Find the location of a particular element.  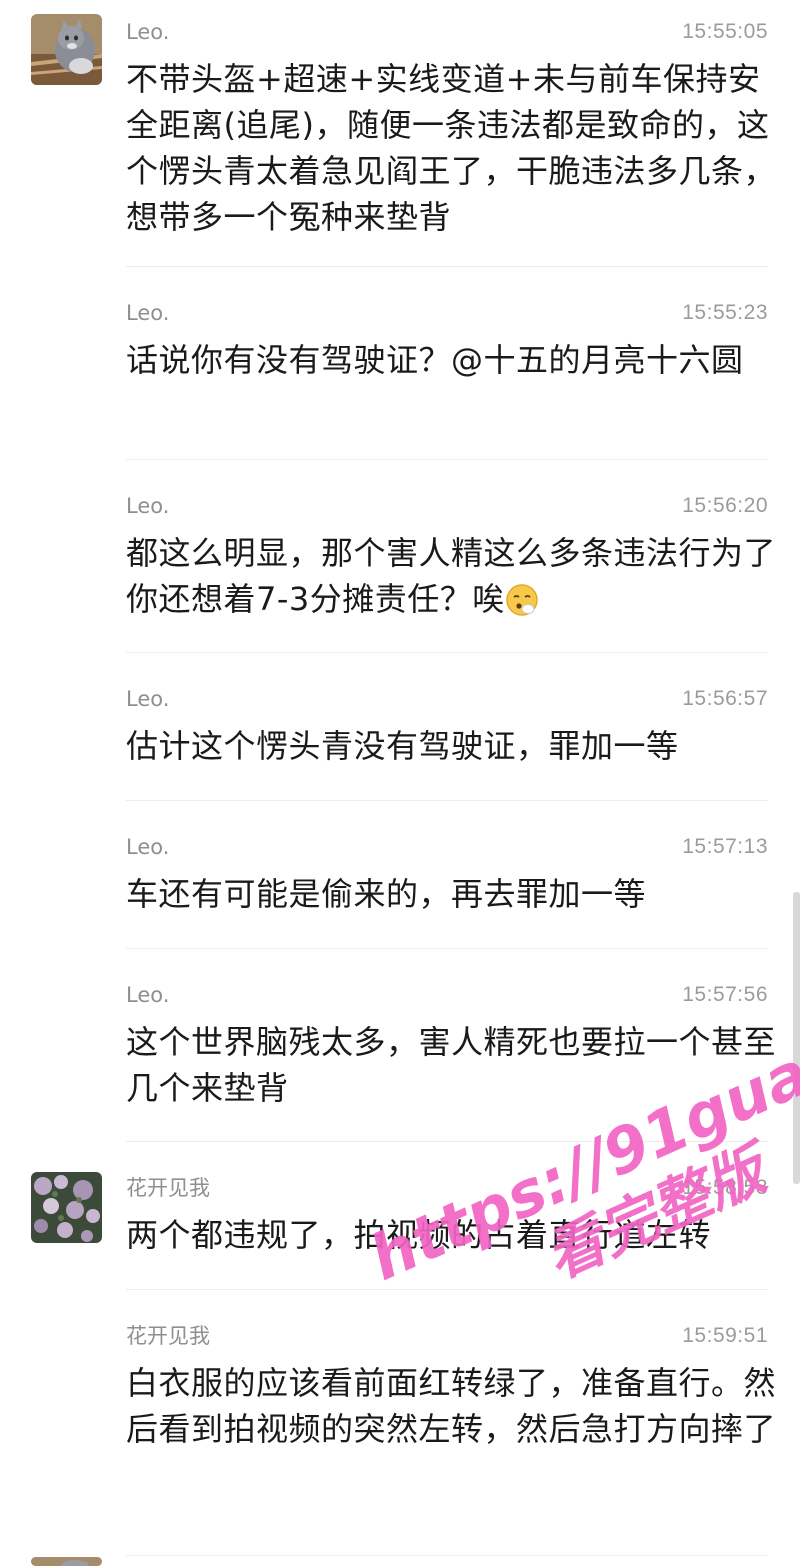

message-time: 15:56:20 is located at coordinates (725, 505).